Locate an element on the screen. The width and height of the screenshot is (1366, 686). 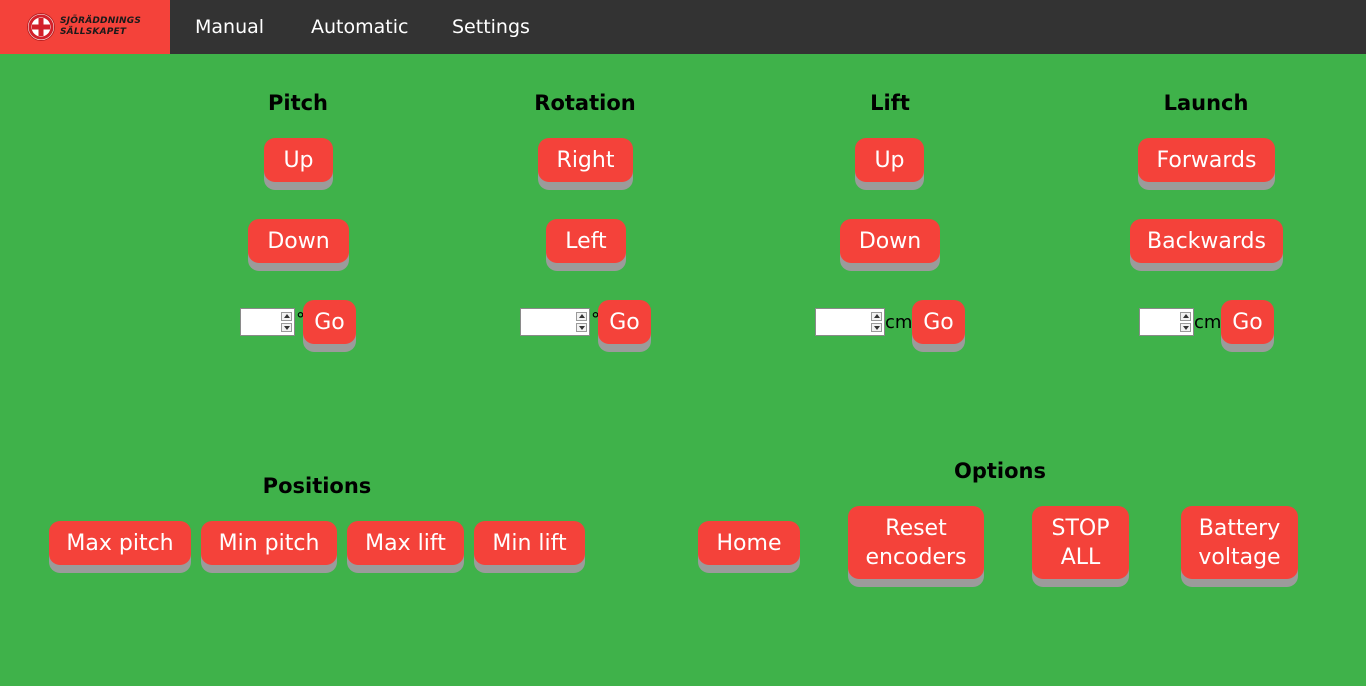
reset-encoders-line-2: encoders is located at coordinates (916, 557).